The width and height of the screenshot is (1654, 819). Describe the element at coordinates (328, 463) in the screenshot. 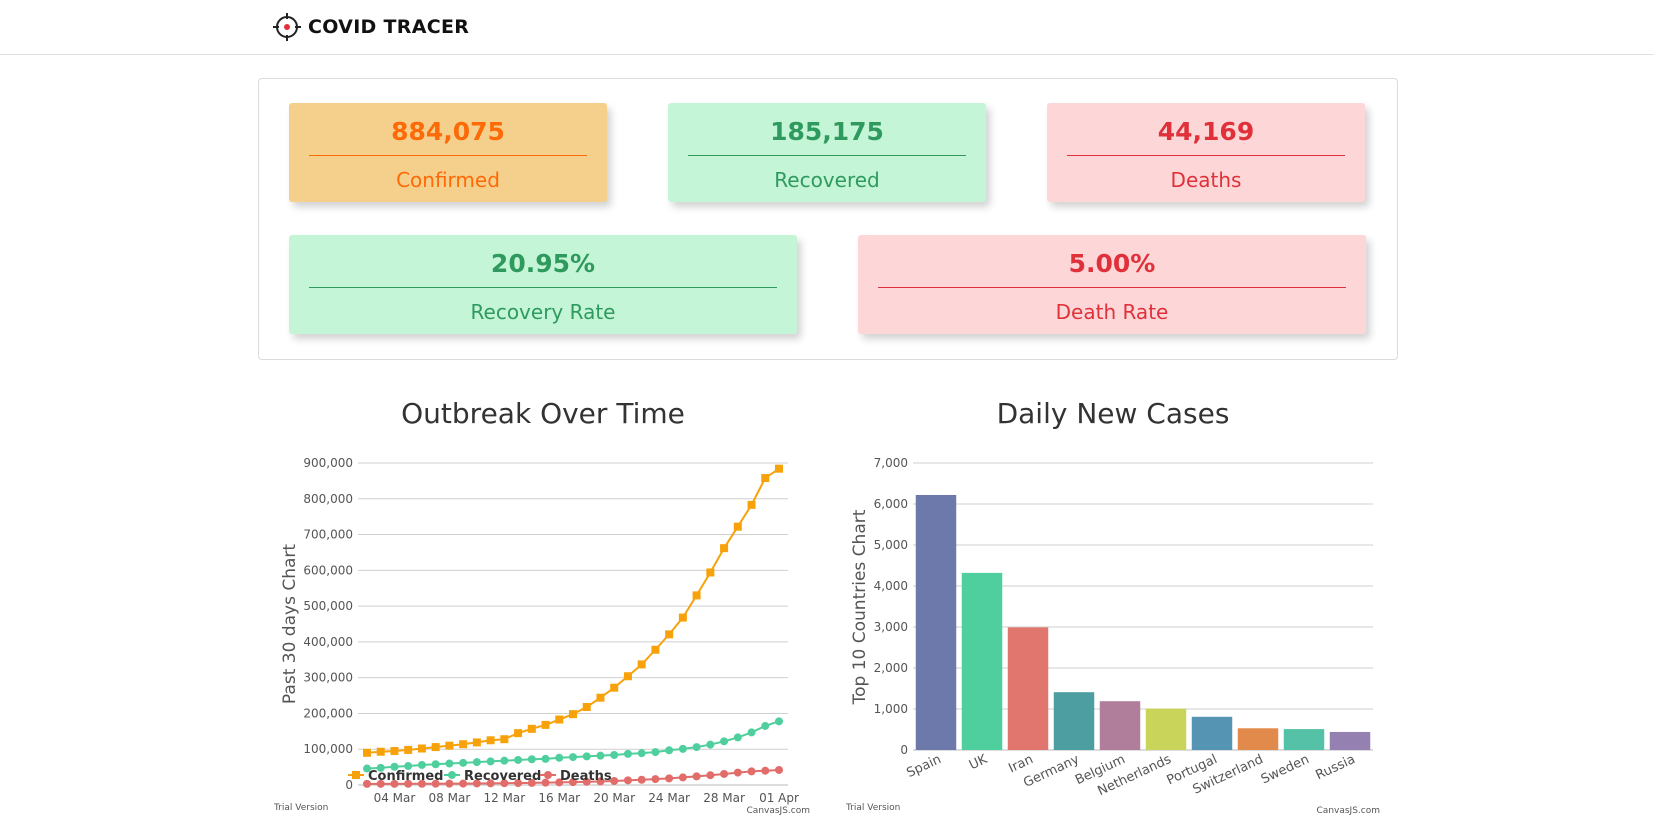

I see `y-tick-label: 900,000` at that location.